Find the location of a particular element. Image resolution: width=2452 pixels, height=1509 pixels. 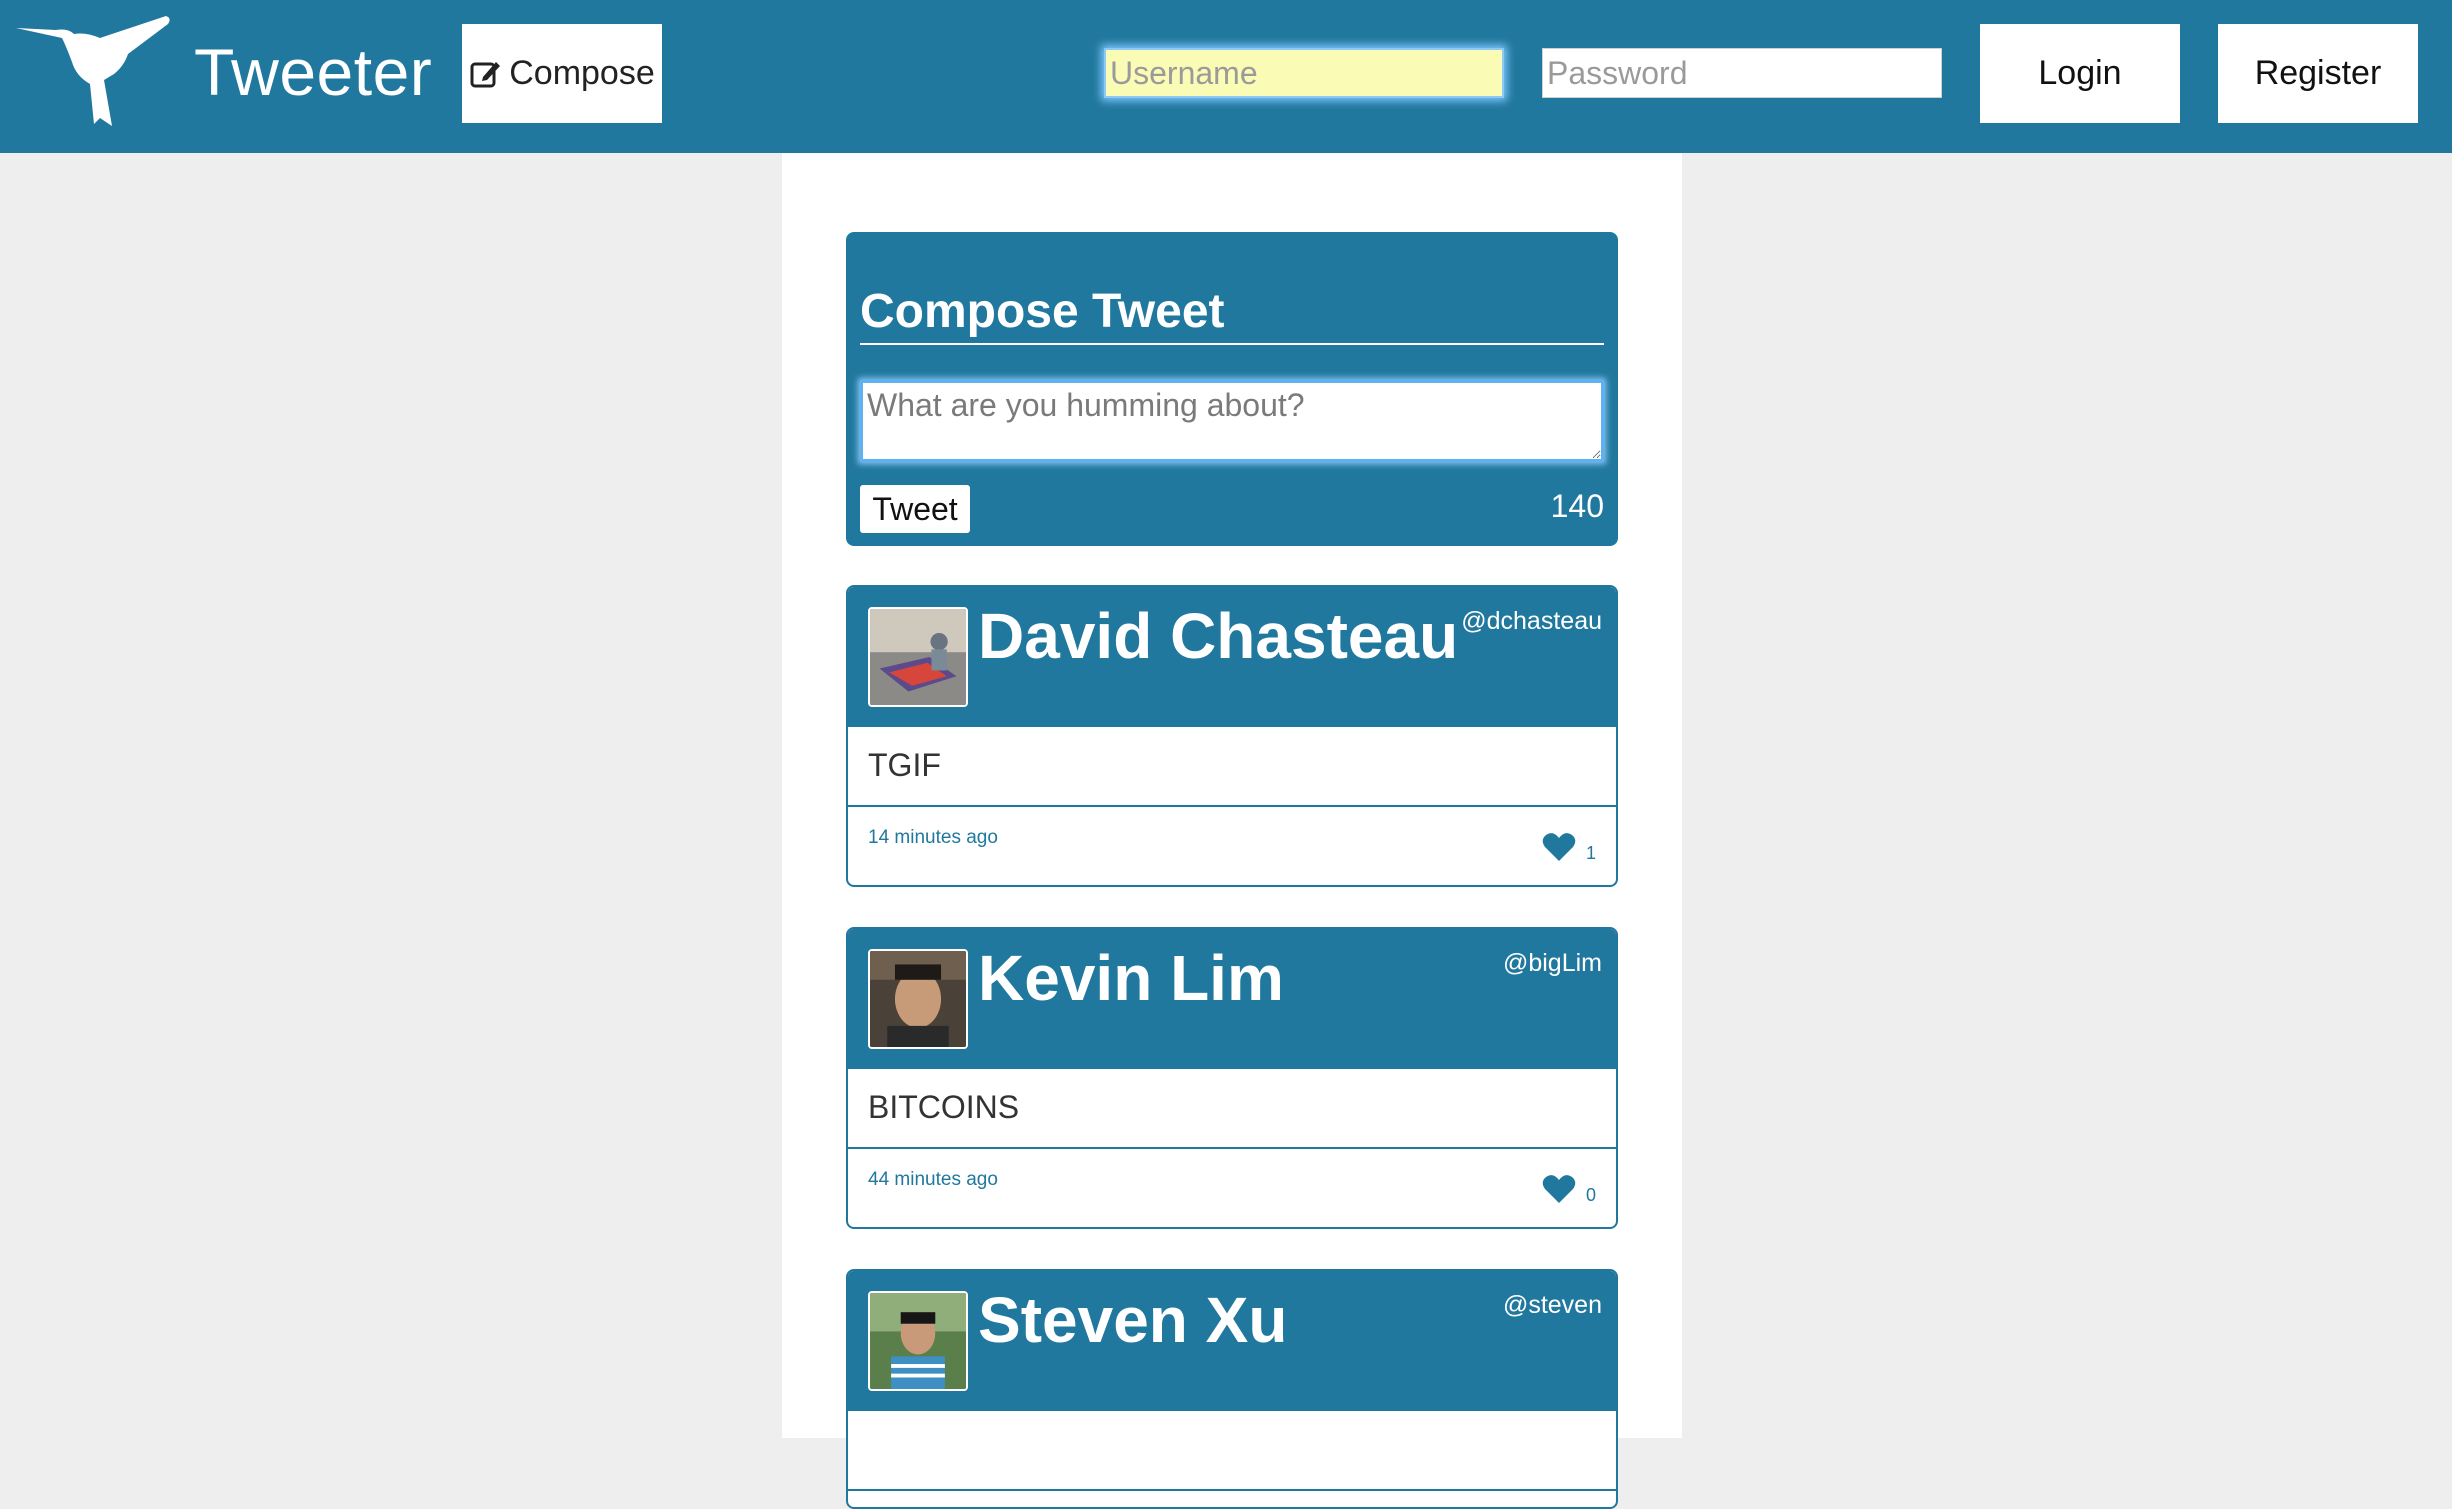

tweet-text: TGIF is located at coordinates (1232, 767).